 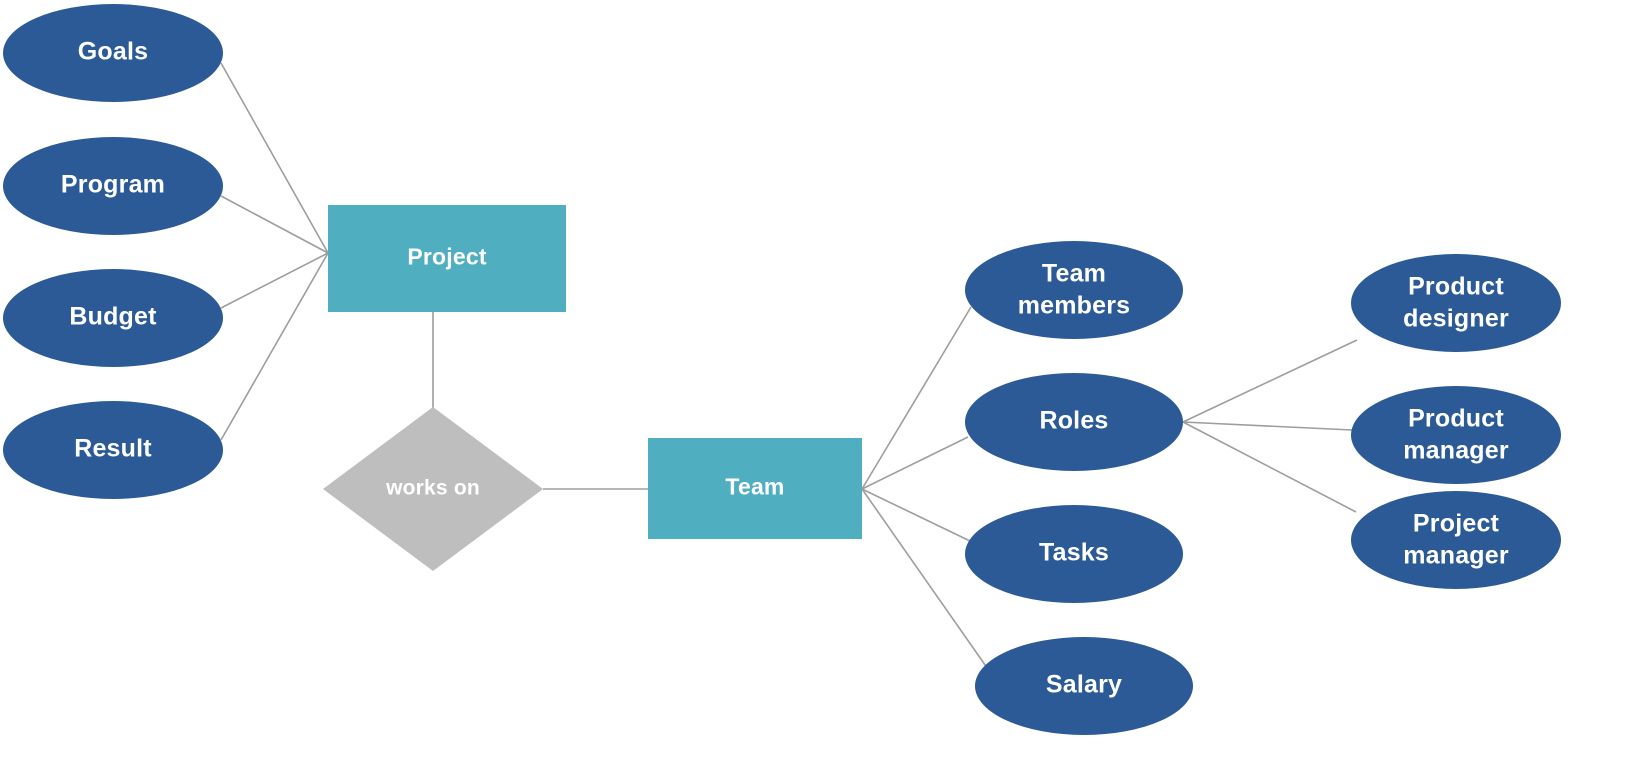 I want to click on attribute-node-roles: Roles, so click(x=1074, y=422).